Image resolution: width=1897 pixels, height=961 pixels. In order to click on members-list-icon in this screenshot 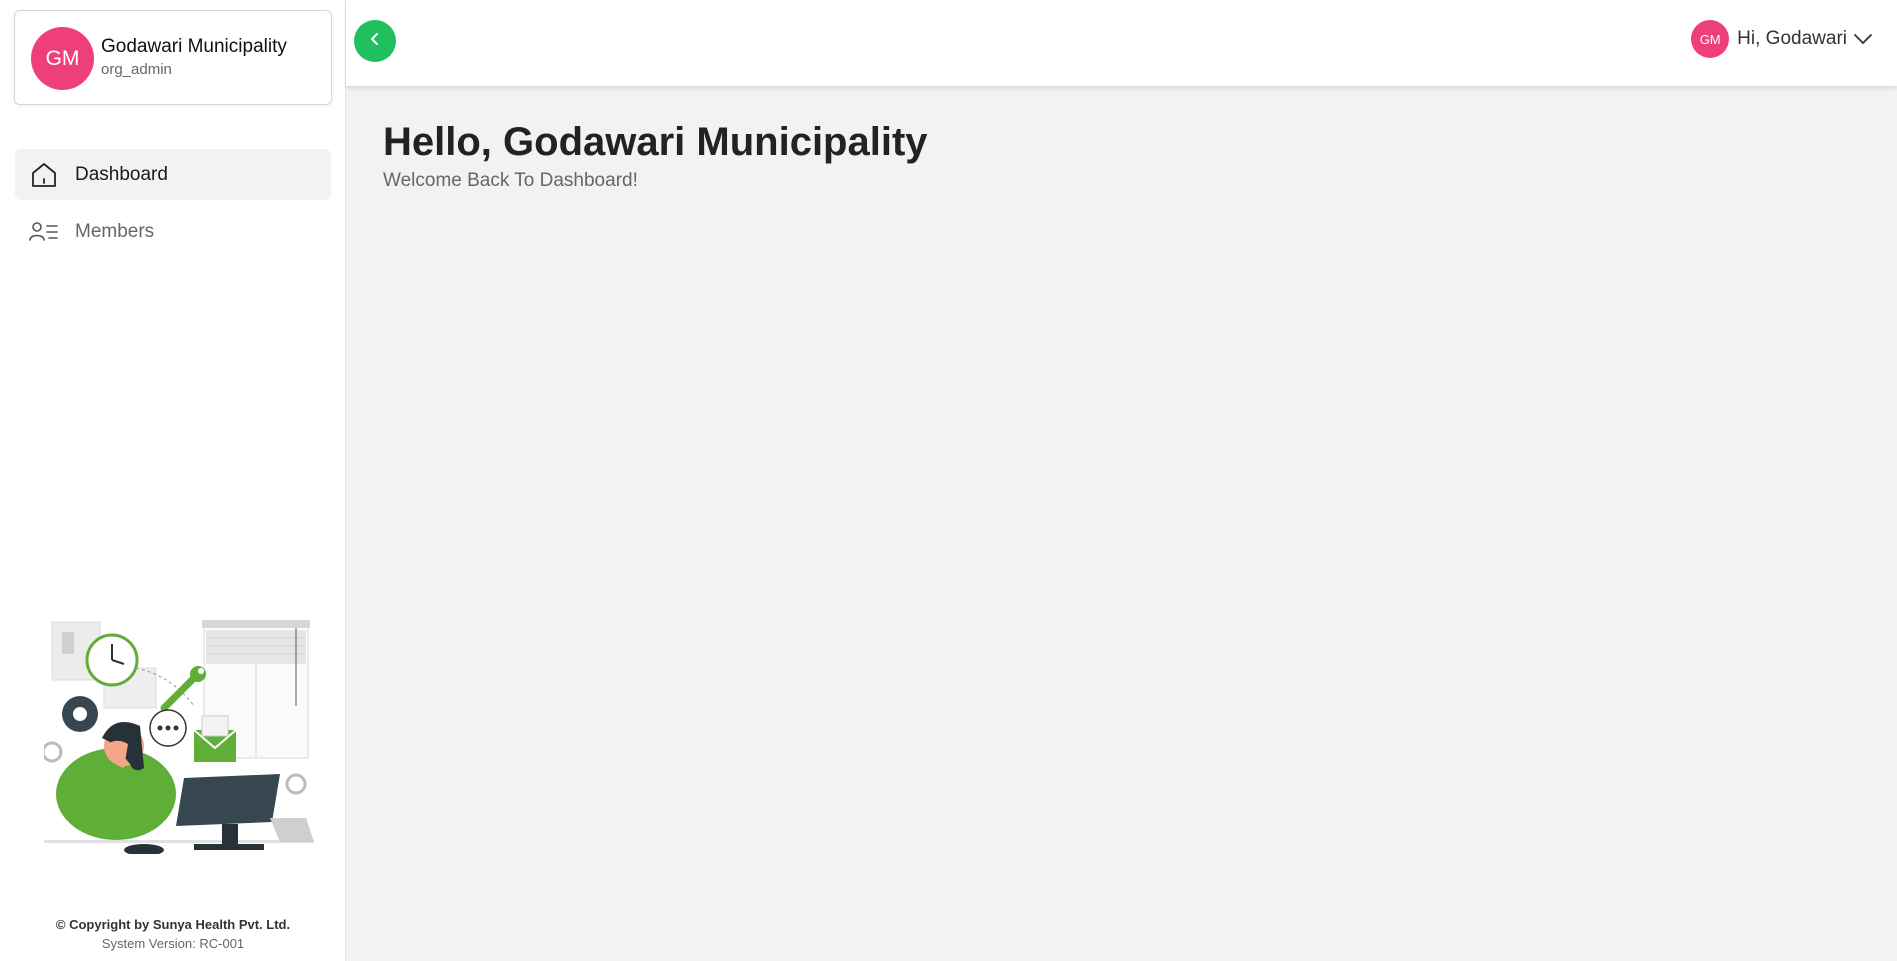, I will do `click(44, 232)`.